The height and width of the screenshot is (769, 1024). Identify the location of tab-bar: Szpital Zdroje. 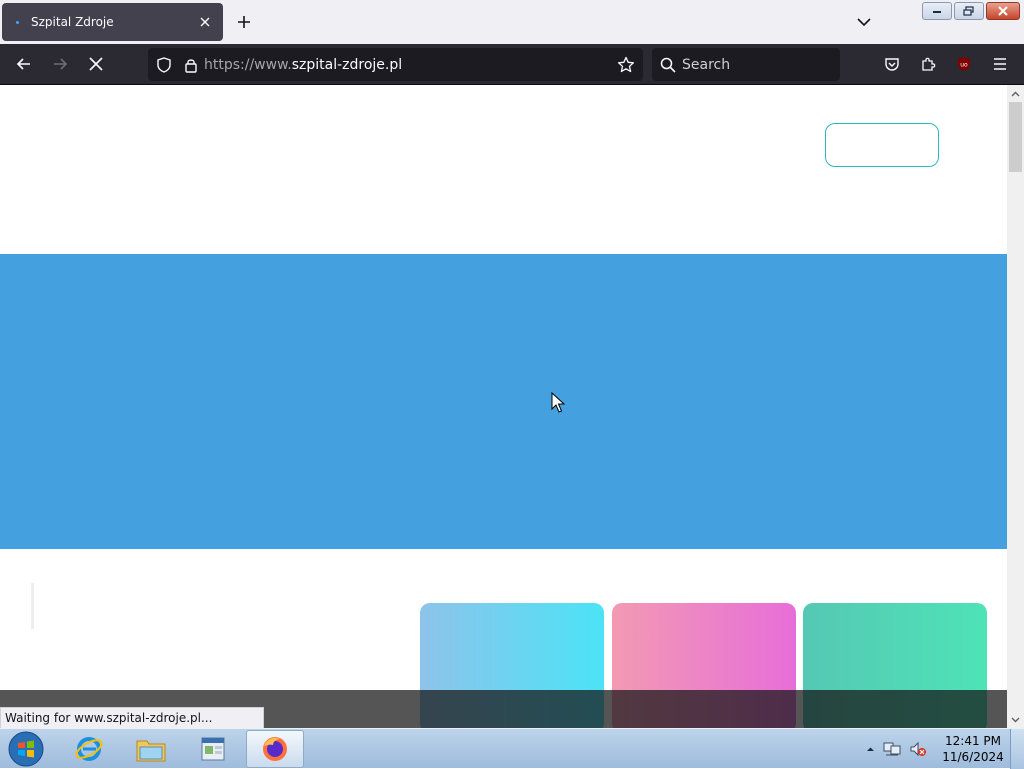
(512, 22).